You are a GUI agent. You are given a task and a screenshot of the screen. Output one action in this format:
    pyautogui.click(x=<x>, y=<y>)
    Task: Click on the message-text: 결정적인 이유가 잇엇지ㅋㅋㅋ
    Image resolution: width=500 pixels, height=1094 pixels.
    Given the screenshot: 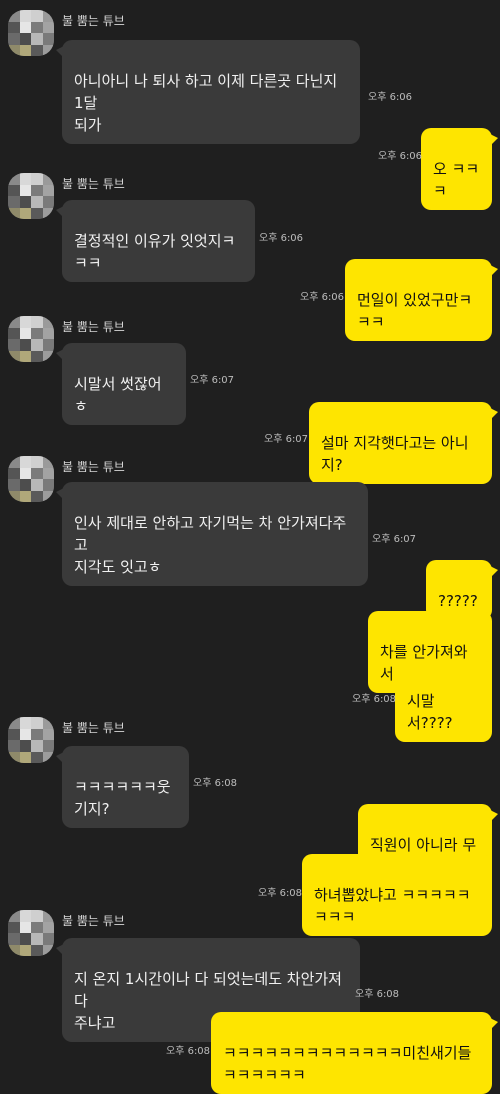 What is the action you would take?
    pyautogui.click(x=155, y=252)
    